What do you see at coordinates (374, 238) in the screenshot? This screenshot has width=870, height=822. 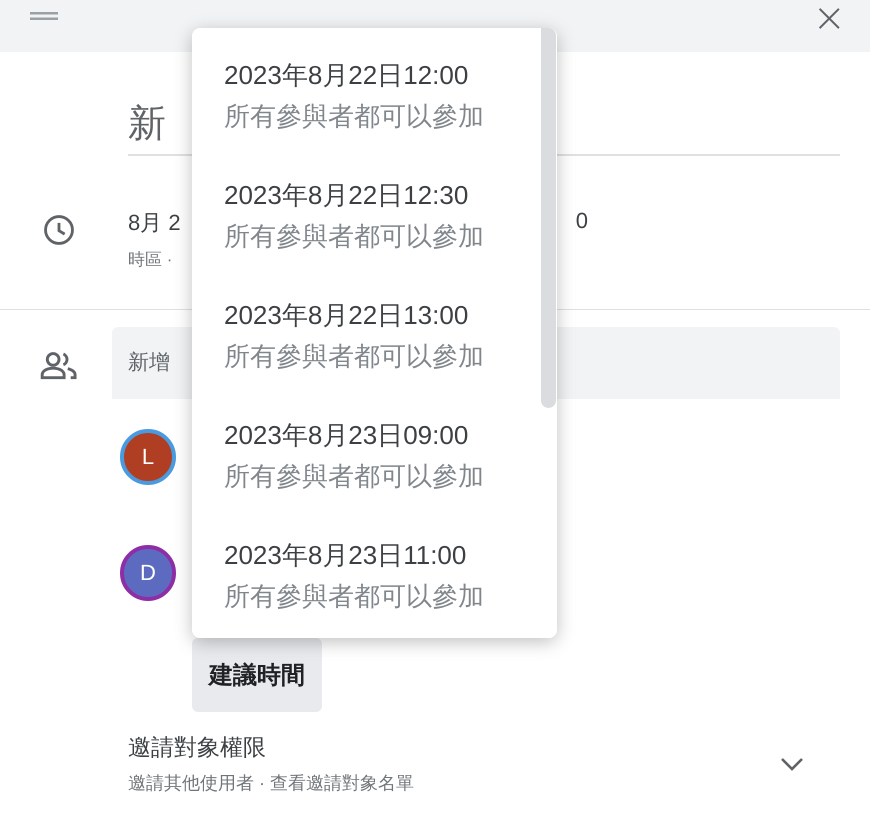 I see `menu-item: 2023年8月22日12:30 所有參與者都可以參加` at bounding box center [374, 238].